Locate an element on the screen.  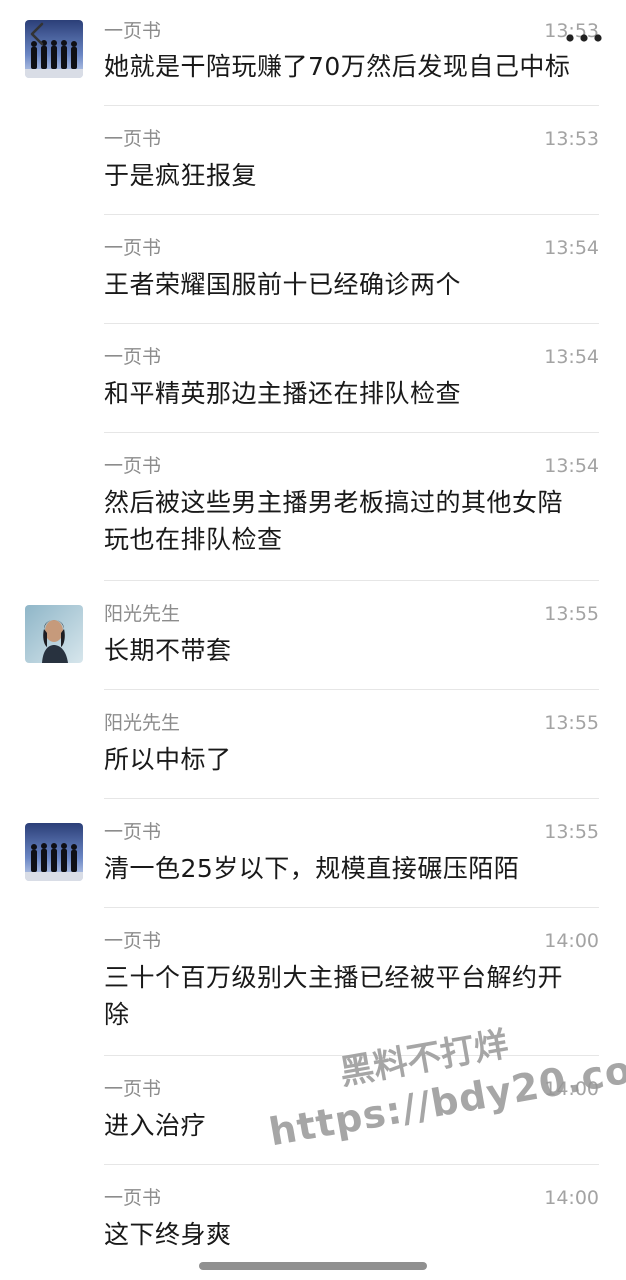
home-indicator is located at coordinates (313, 1266).